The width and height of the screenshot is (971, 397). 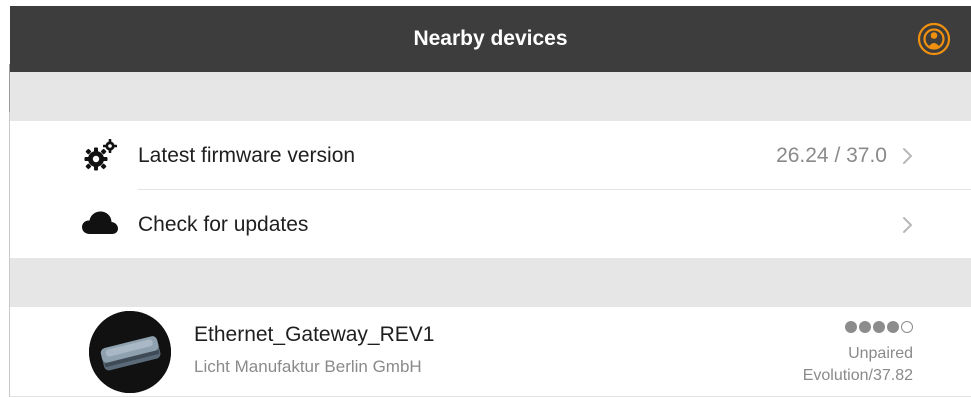 I want to click on cloud-icon, so click(x=100, y=223).